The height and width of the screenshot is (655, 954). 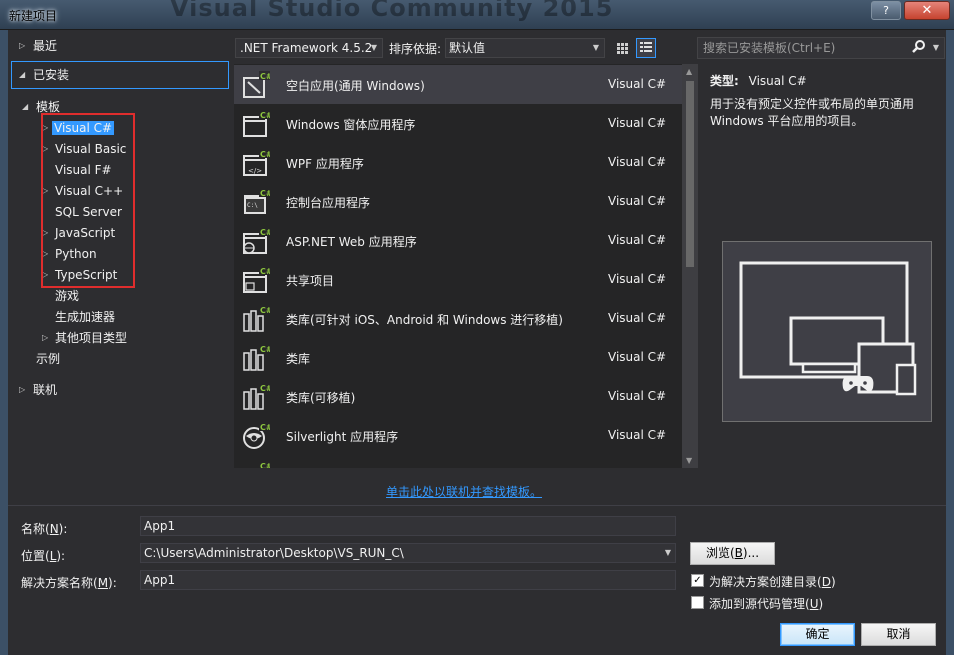 What do you see at coordinates (424, 320) in the screenshot?
I see `template-name: 类库(可针对 iOS、Android 和 Windows 进行移植)` at bounding box center [424, 320].